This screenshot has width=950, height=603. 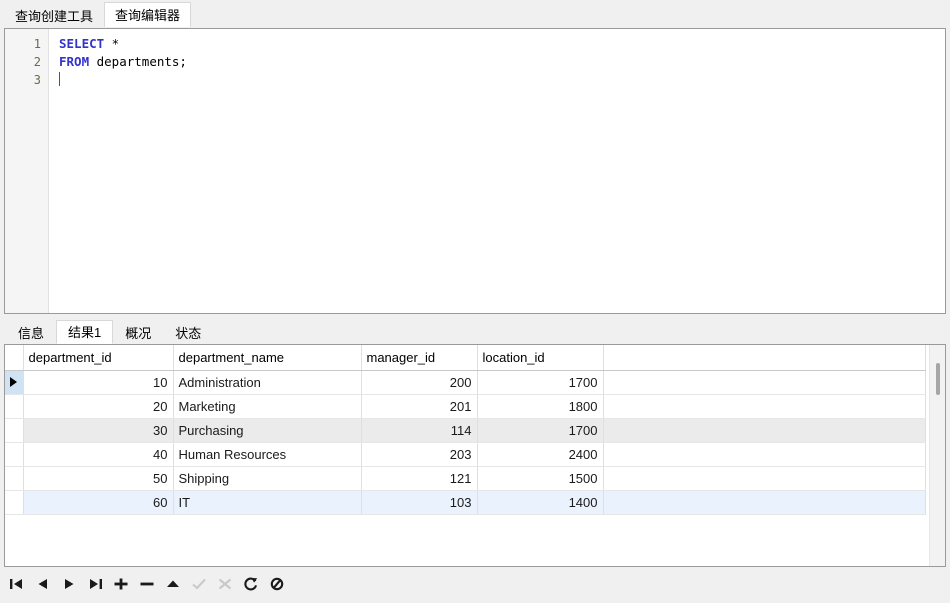 I want to click on cell-department-id: 60, so click(x=98, y=502).